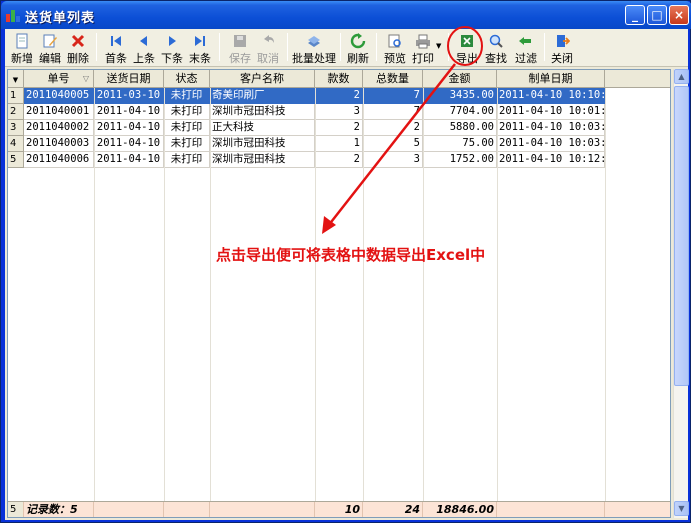  I want to click on annotation-overlay, so click(402, 130).